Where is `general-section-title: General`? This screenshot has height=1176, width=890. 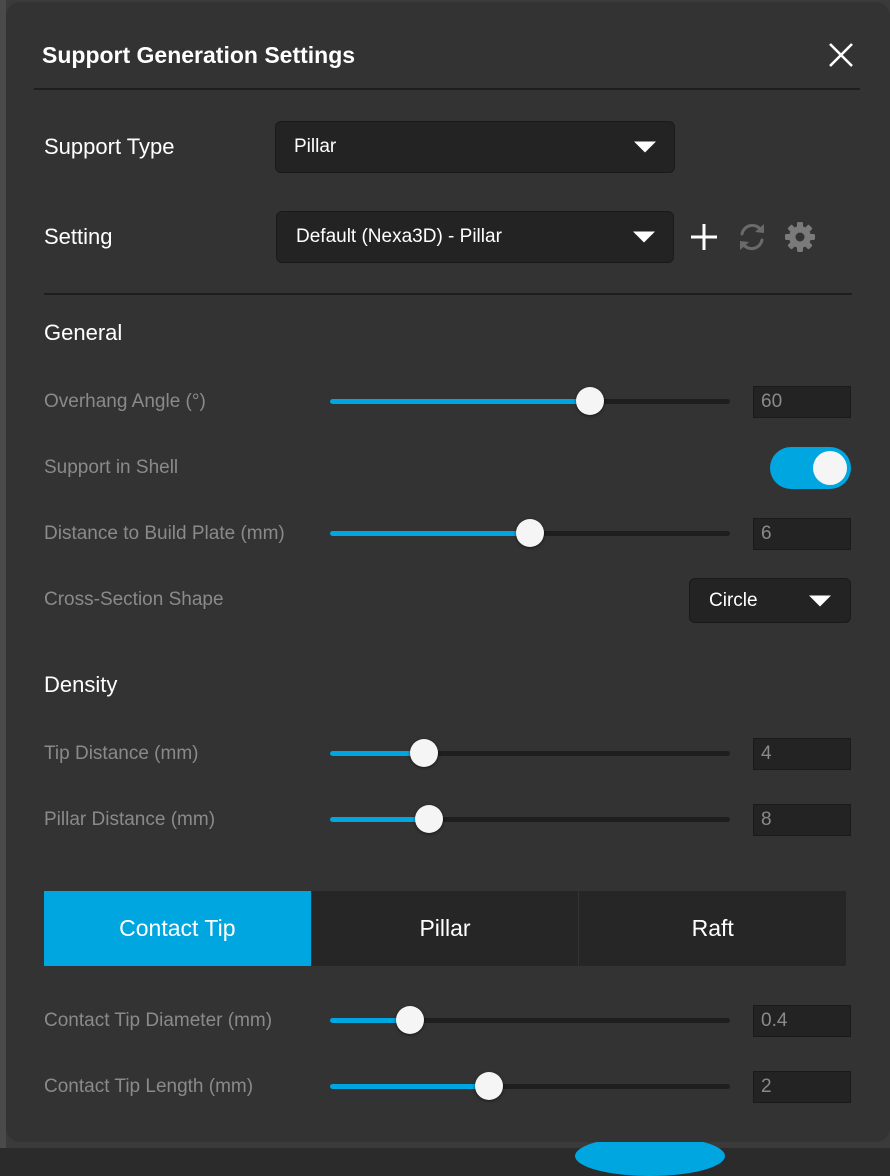 general-section-title: General is located at coordinates (83, 332).